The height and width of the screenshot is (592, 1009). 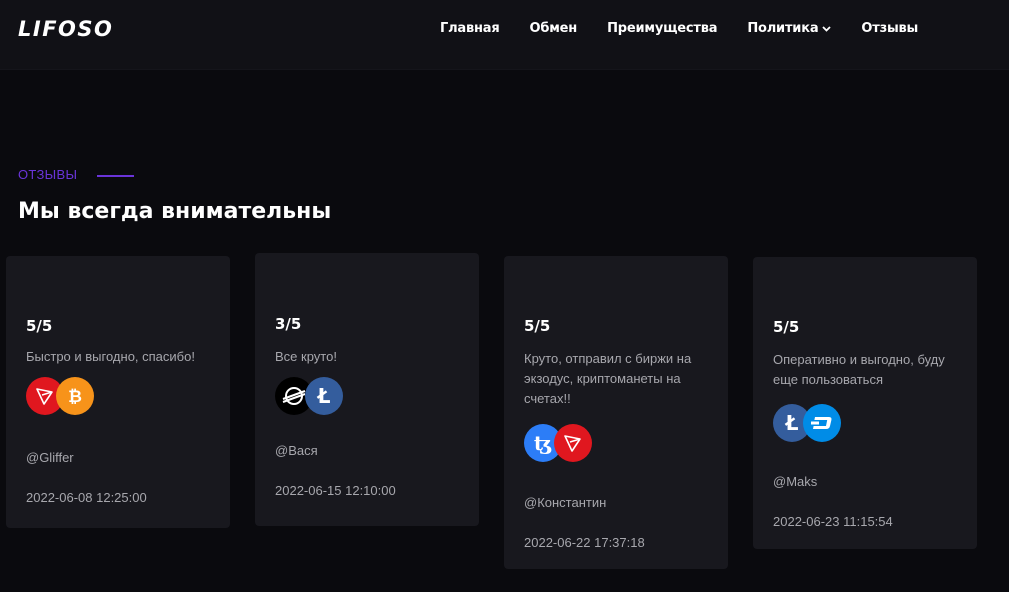 I want to click on nav-home-label: Главная, so click(x=470, y=28).